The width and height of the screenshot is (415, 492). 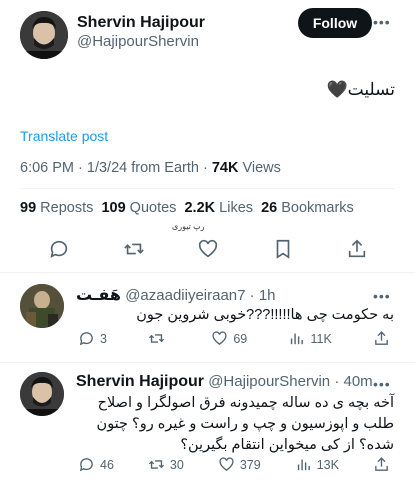 I want to click on author-handle: @HajipourShervin, so click(x=138, y=41).